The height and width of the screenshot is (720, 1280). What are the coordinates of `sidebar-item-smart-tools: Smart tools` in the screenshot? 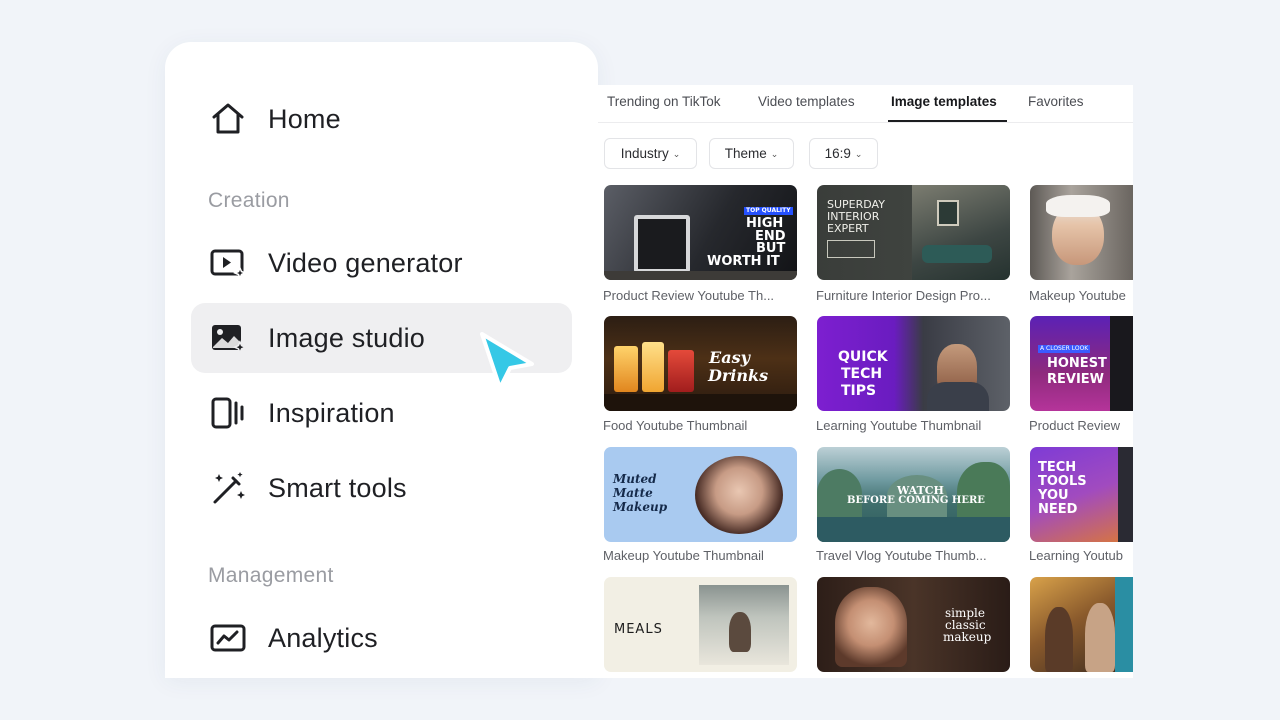 It's located at (381, 488).